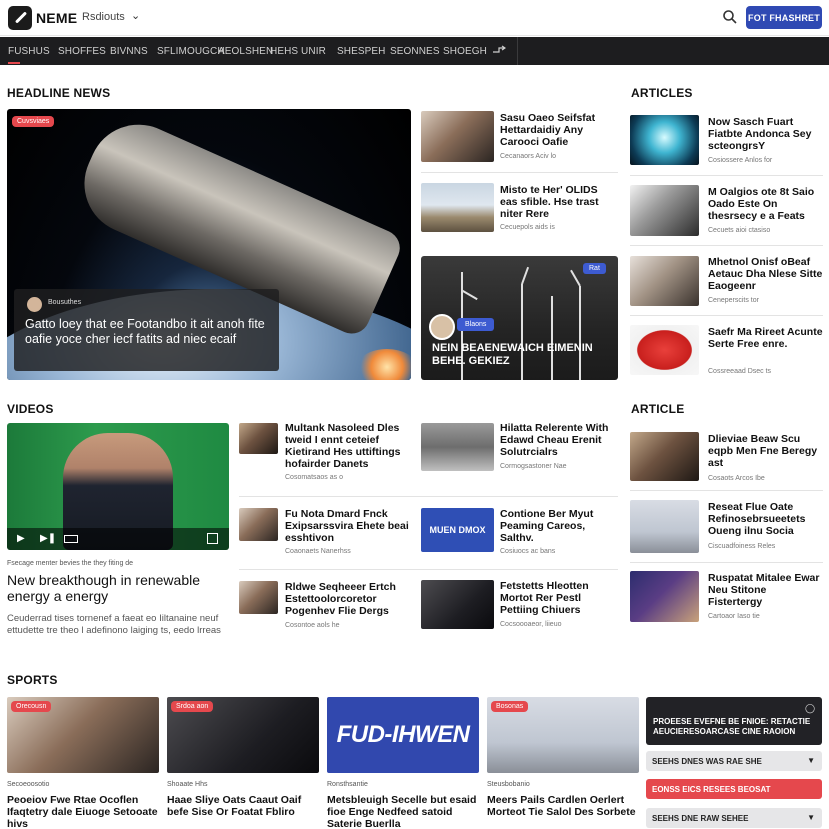 The height and width of the screenshot is (829, 829). What do you see at coordinates (192, 706) in the screenshot?
I see `sports-badge: Srdoa aon` at bounding box center [192, 706].